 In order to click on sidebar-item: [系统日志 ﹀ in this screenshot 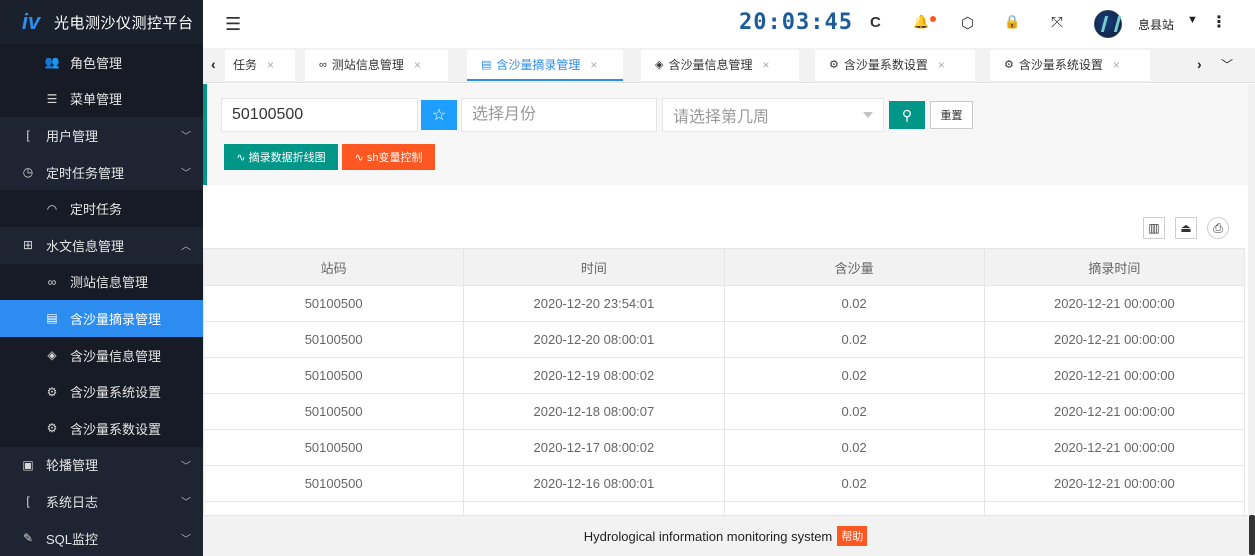, I will do `click(101, 501)`.